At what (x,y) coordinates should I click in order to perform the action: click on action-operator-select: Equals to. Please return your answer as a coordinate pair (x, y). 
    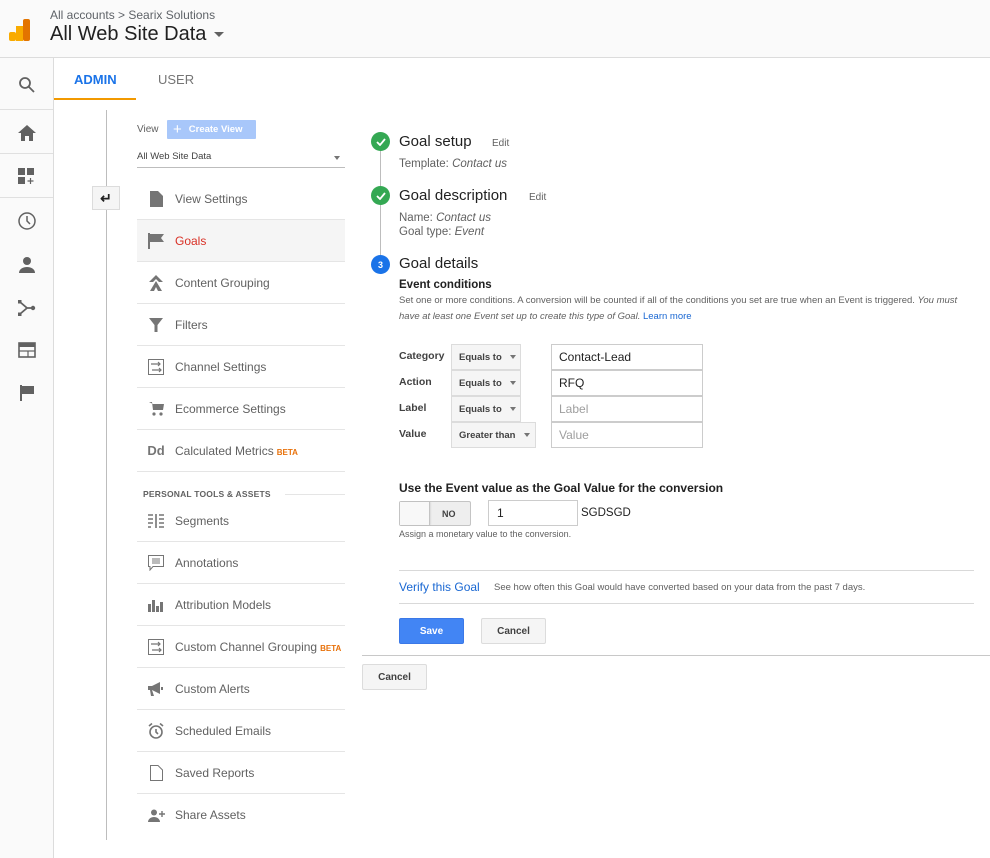
    Looking at the image, I should click on (486, 383).